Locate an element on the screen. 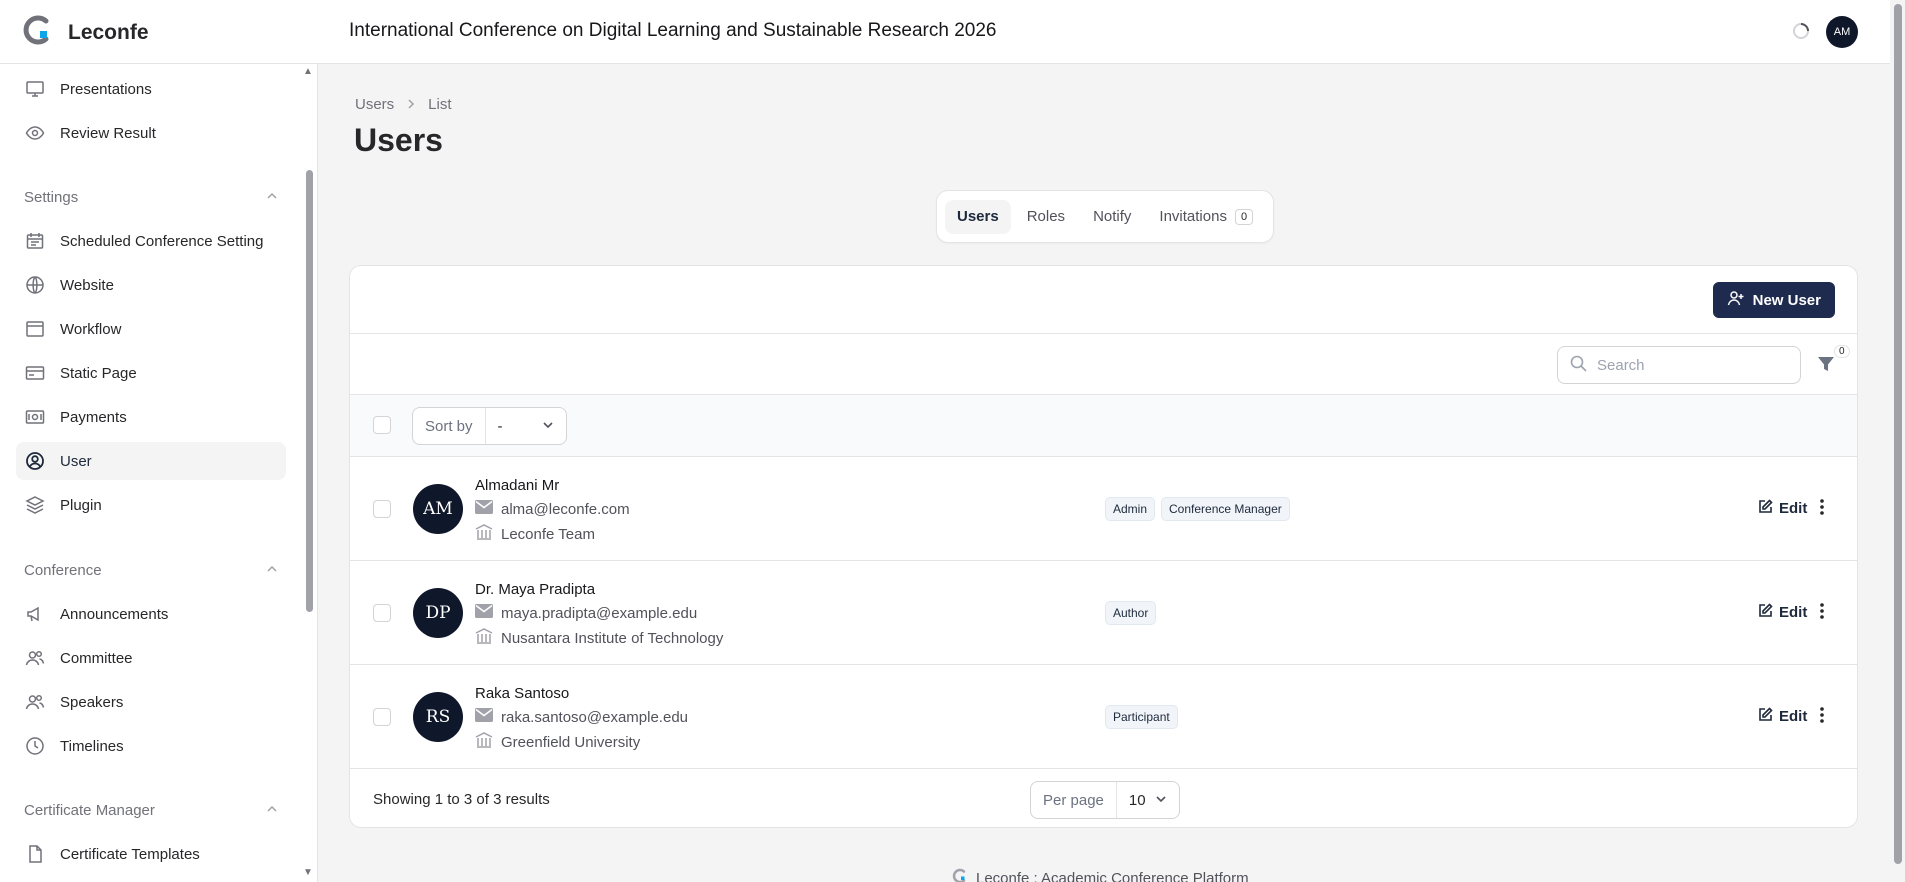 The height and width of the screenshot is (882, 1905). role-badge: Author is located at coordinates (1131, 613).